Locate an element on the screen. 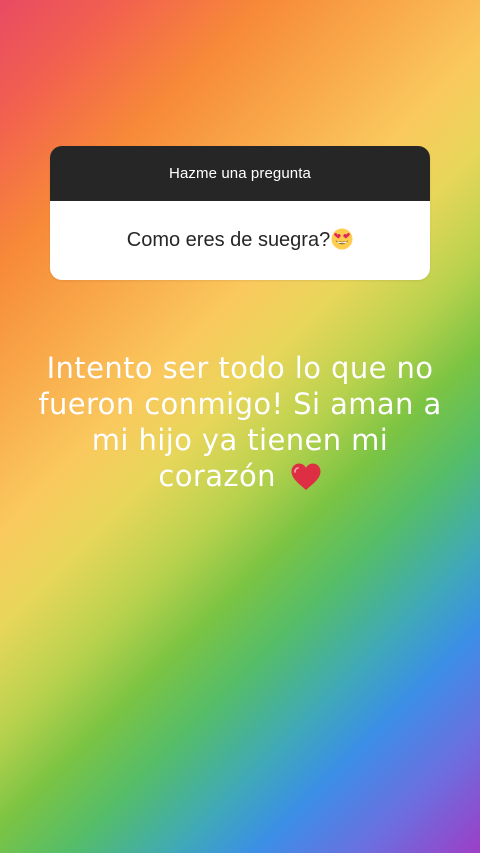 This screenshot has width=480, height=853. question-sticker-body: Como eres de suegra? is located at coordinates (240, 240).